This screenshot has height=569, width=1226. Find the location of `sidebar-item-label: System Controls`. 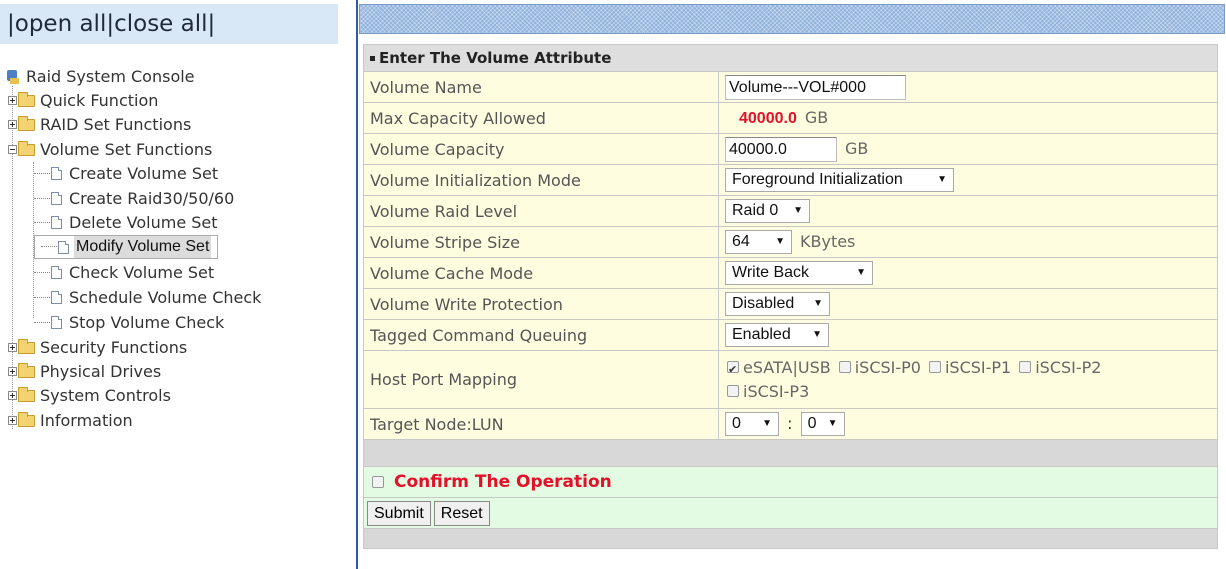

sidebar-item-label: System Controls is located at coordinates (105, 395).